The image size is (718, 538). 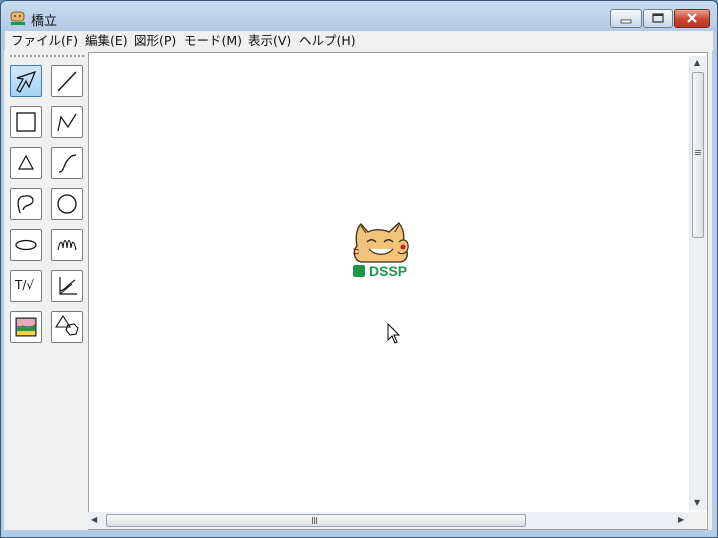 I want to click on vertical-scrollbar: ▲ ▼, so click(x=698, y=283).